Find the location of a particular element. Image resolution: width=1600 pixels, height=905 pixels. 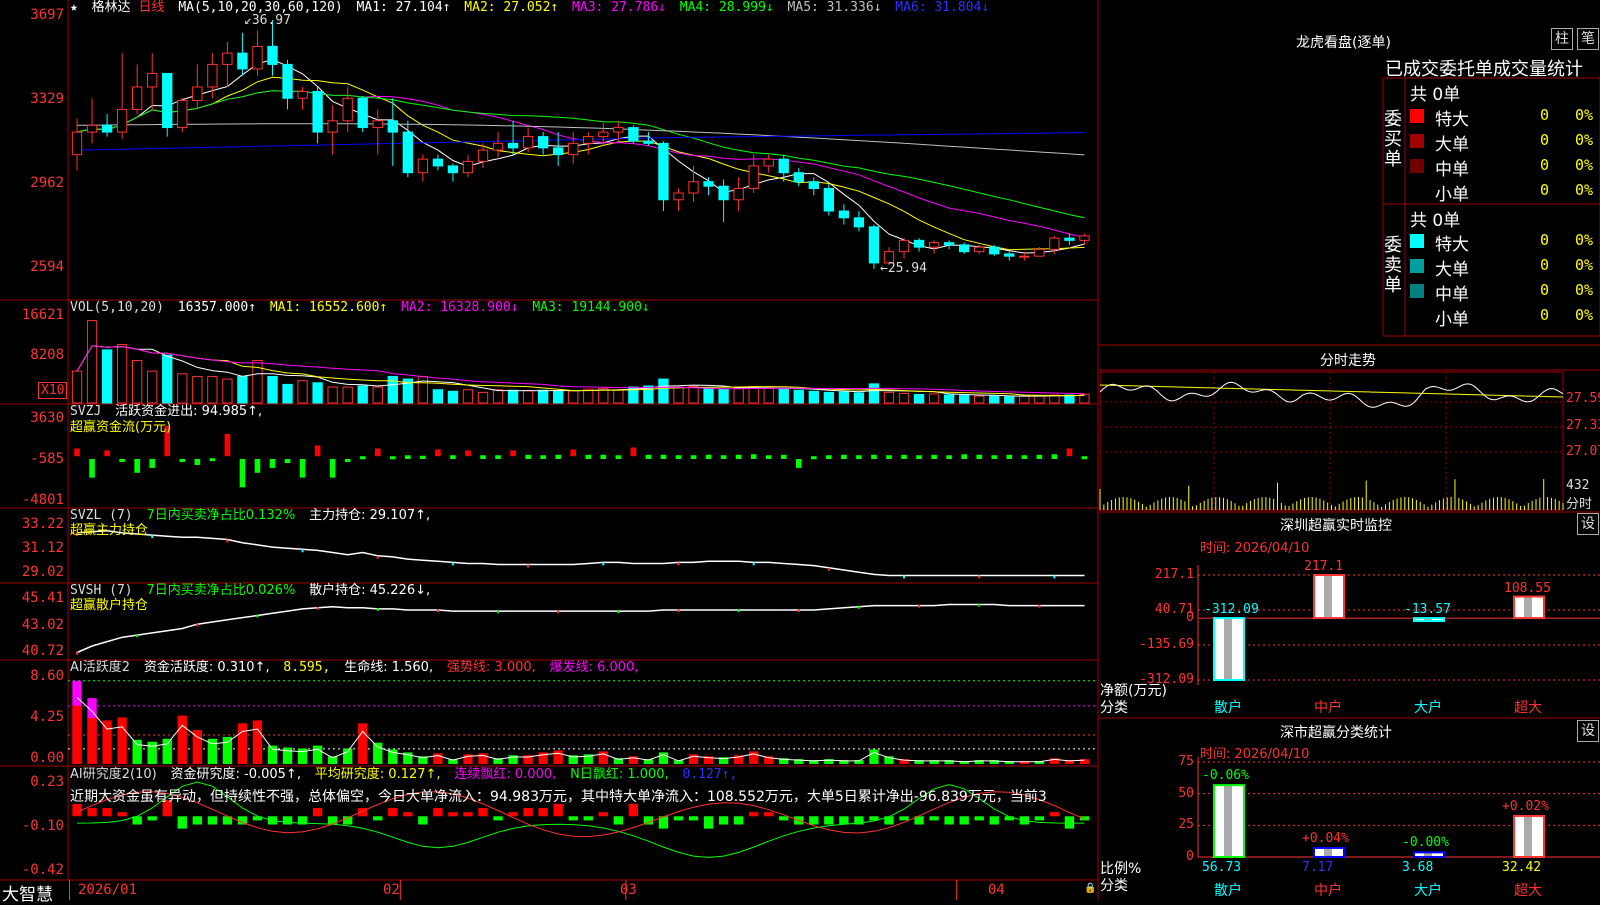

sz-class-category: 中户 is located at coordinates (1328, 891).